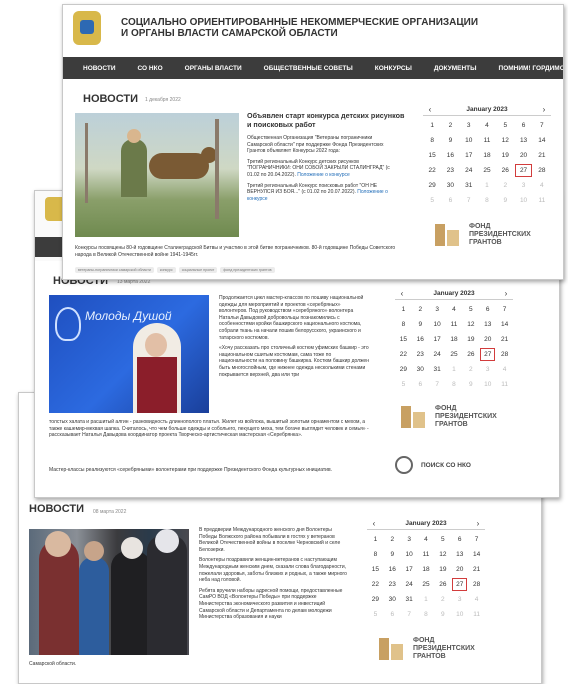 The width and height of the screenshot is (568, 684). What do you see at coordinates (455, 68) in the screenshot?
I see `nav-item: ДОКУМЕНТЫ` at bounding box center [455, 68].